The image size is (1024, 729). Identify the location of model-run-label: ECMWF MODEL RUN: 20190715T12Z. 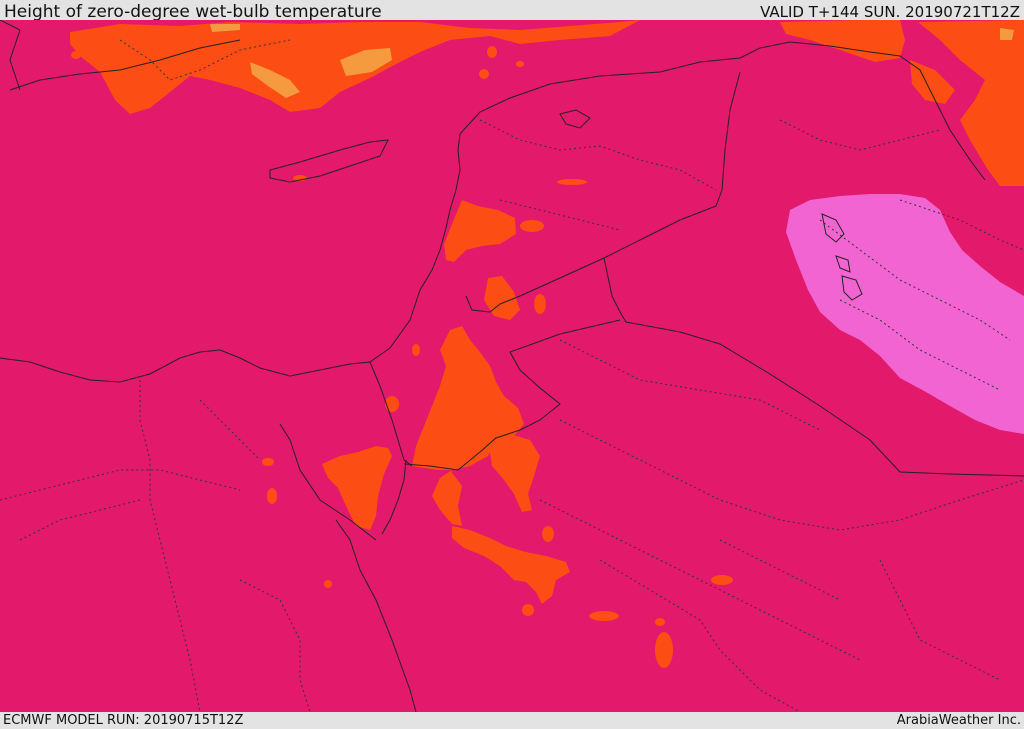
(123, 720).